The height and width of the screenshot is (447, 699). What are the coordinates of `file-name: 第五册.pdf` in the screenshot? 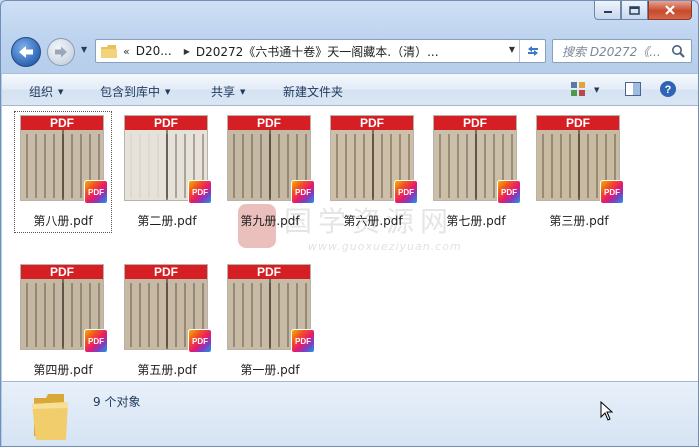 It's located at (167, 370).